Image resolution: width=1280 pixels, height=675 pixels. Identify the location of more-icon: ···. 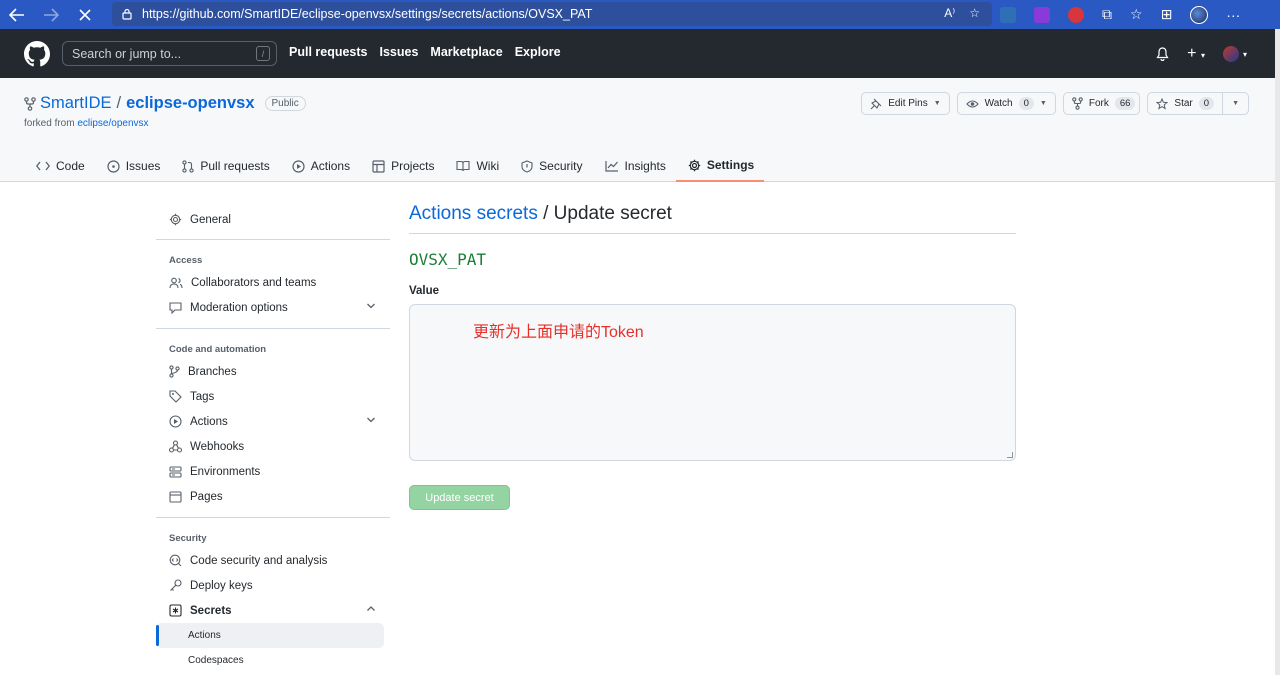
(1233, 15).